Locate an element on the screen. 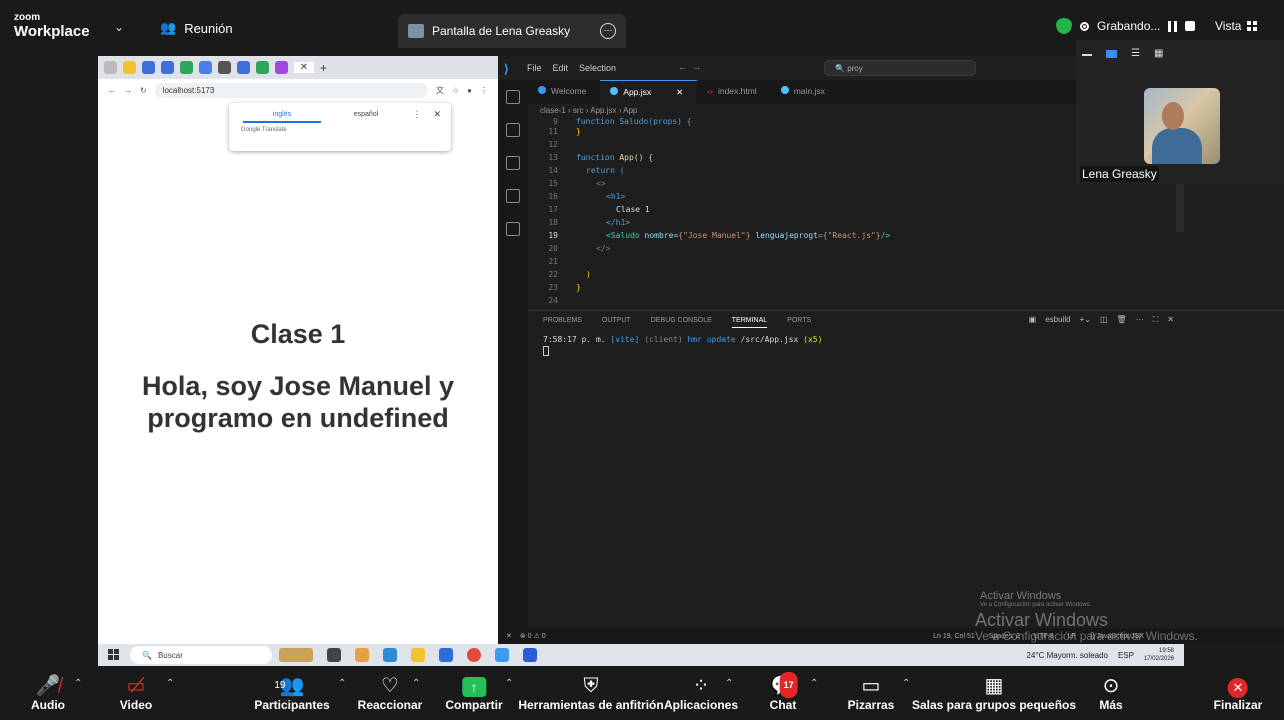  task-view-icon is located at coordinates (334, 655).